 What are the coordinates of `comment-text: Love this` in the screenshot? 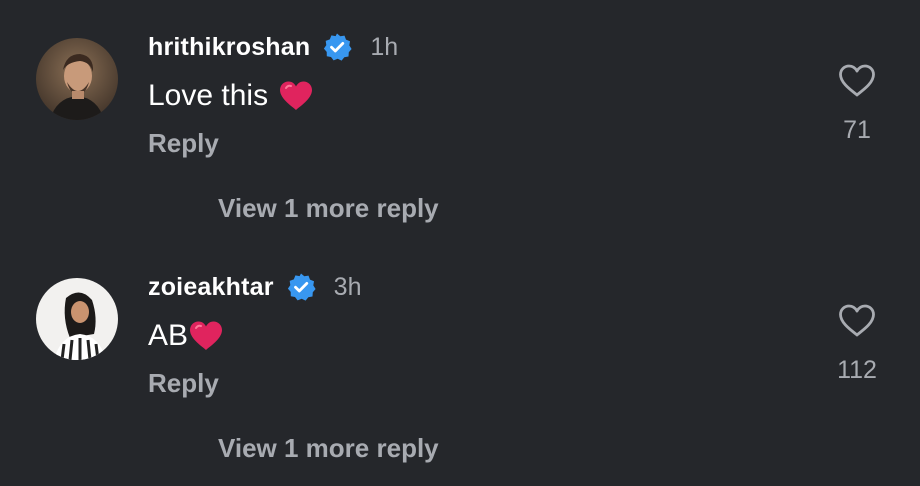 It's located at (231, 96).